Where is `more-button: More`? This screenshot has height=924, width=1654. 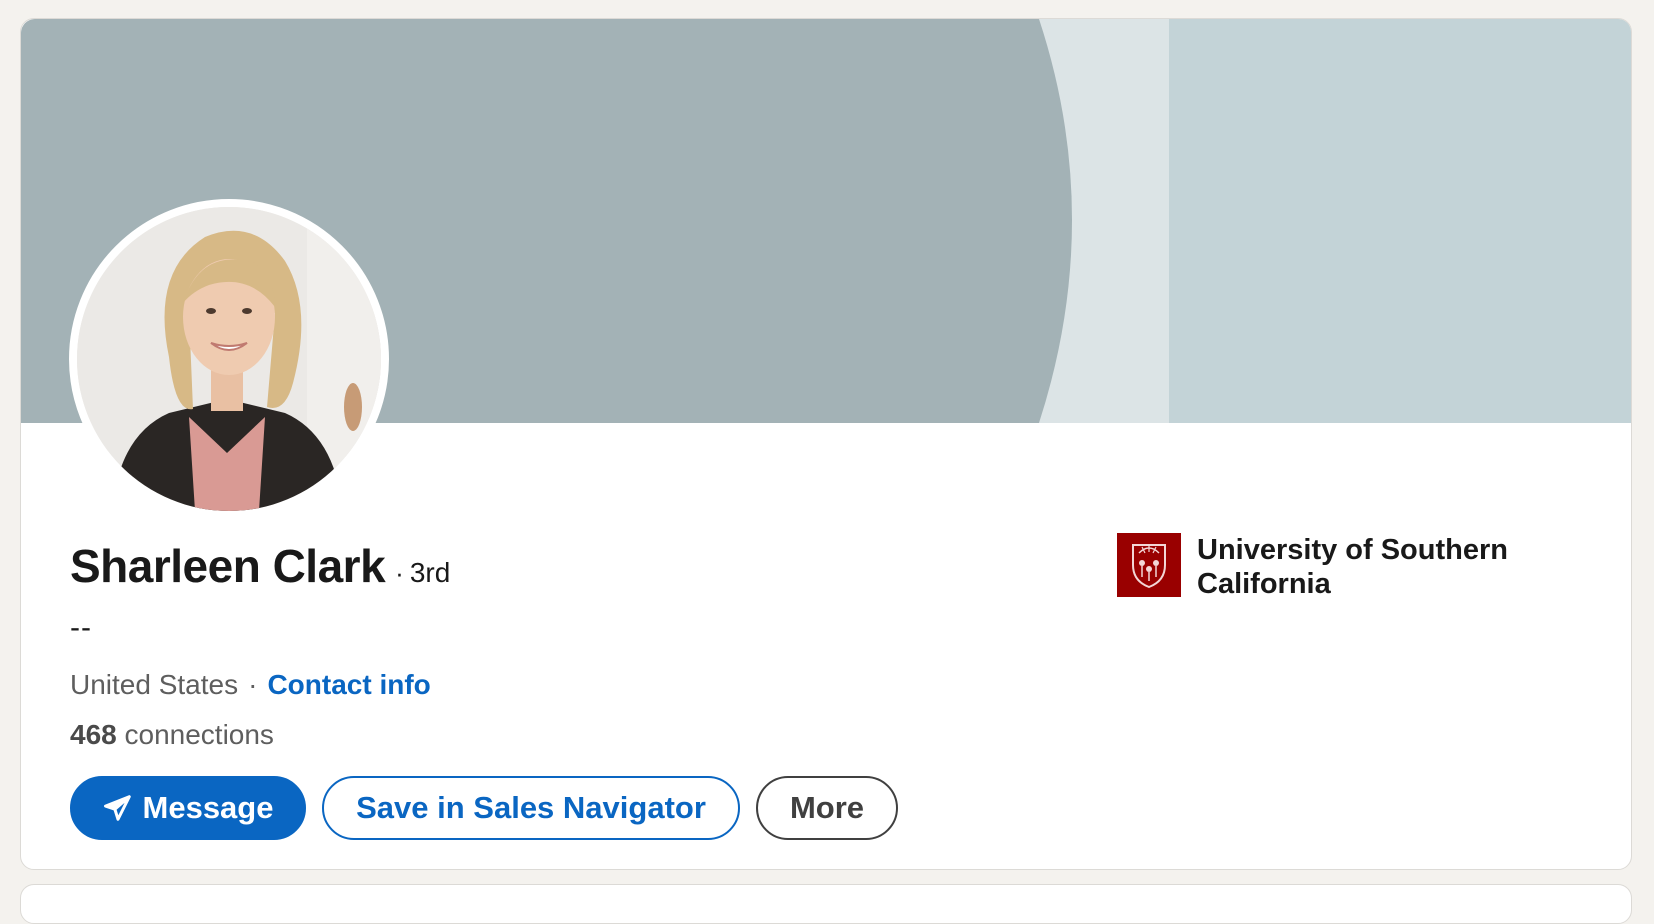
more-button: More is located at coordinates (827, 808).